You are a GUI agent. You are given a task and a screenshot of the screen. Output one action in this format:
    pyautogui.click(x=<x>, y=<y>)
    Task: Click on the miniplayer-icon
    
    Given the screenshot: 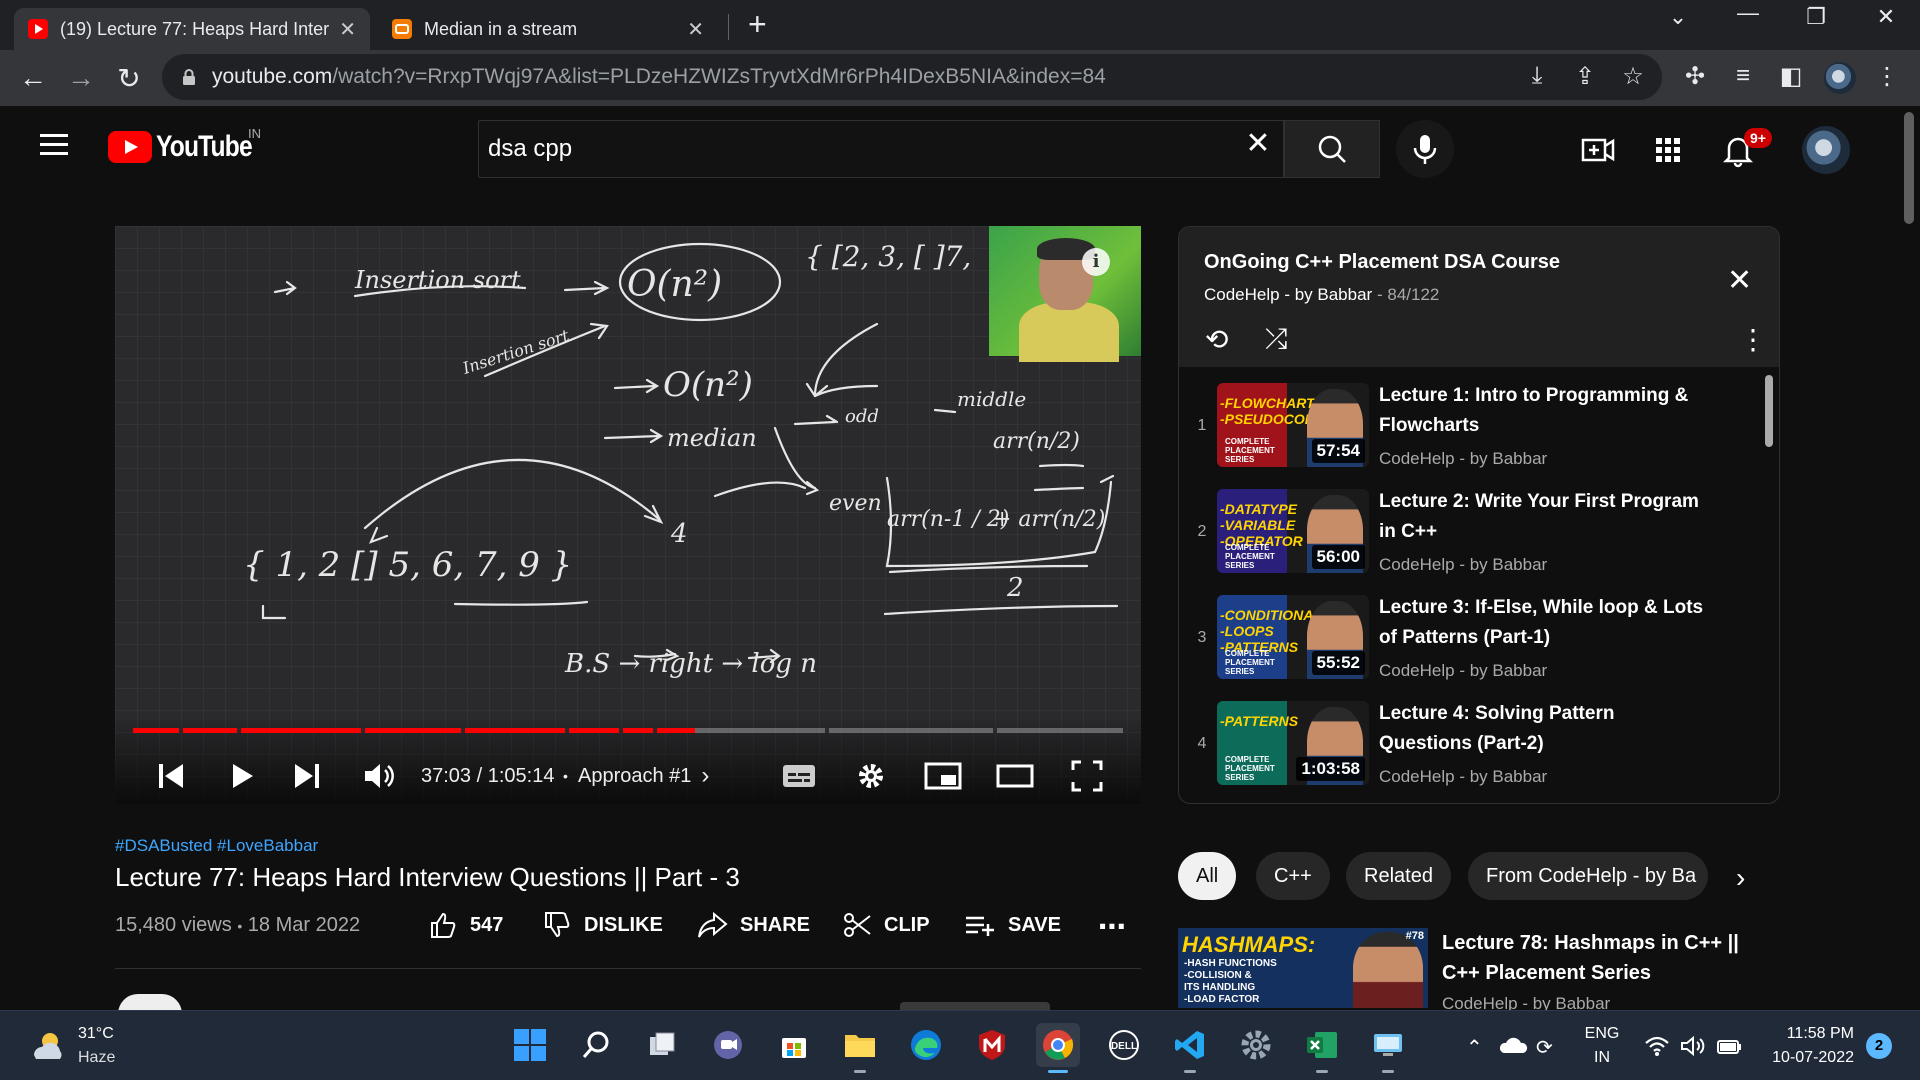 What is the action you would take?
    pyautogui.click(x=943, y=776)
    